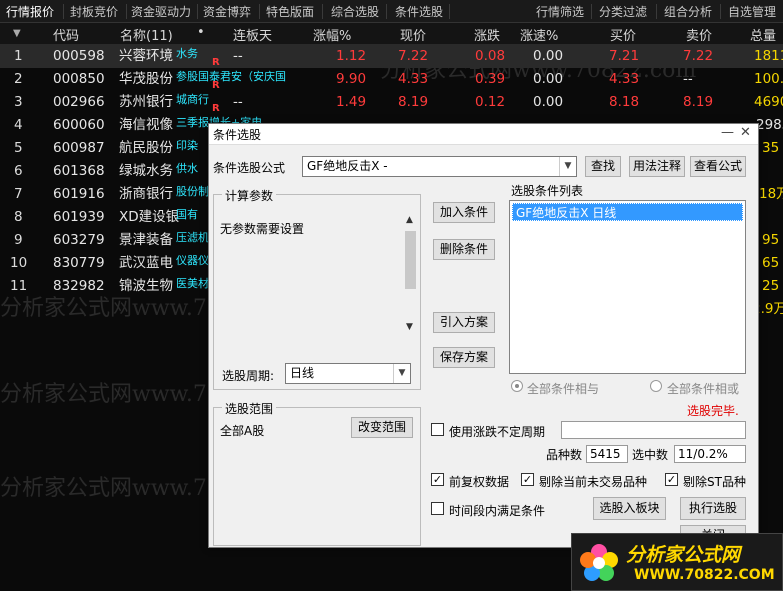 Image resolution: width=783 pixels, height=591 pixels. I want to click on formula-combo: GF绝地反击X - ▼, so click(439, 166).